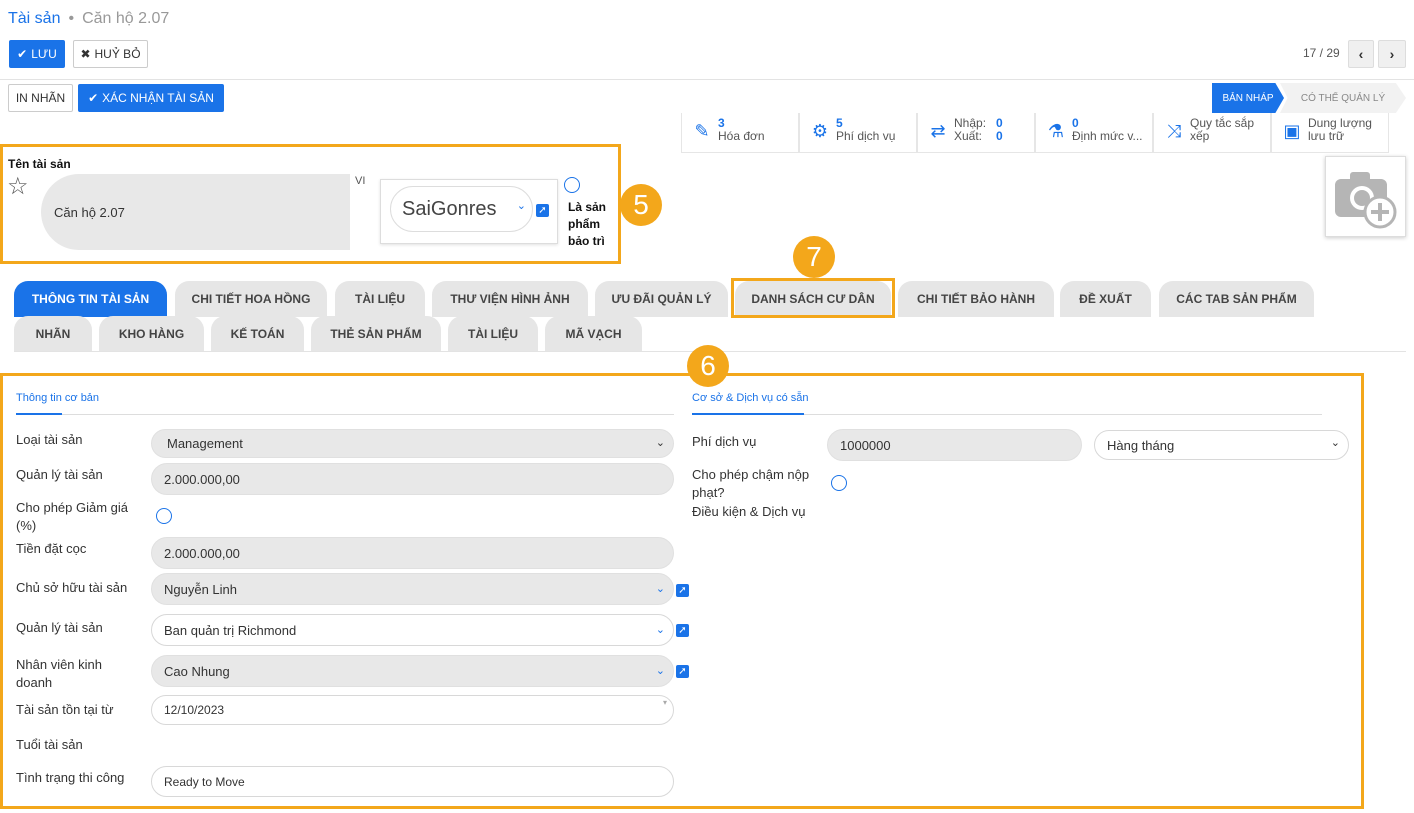  What do you see at coordinates (151, 334) in the screenshot?
I see `tab-inventory: KHO HÀNG` at bounding box center [151, 334].